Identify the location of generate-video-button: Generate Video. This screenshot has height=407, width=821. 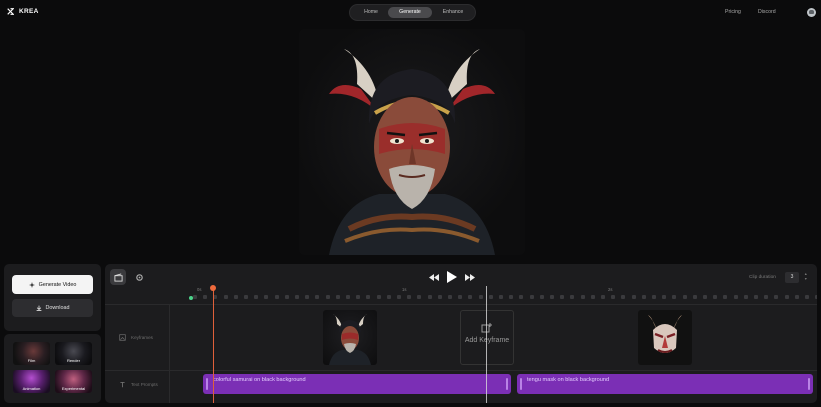
(52, 284).